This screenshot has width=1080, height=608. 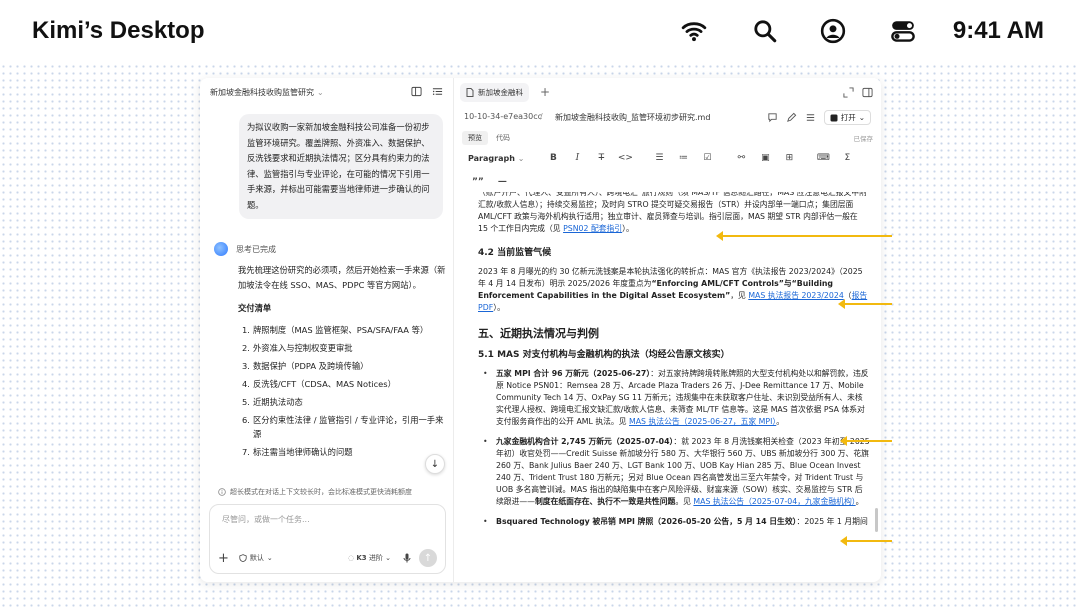 What do you see at coordinates (876, 520) in the screenshot?
I see `scrollbar` at bounding box center [876, 520].